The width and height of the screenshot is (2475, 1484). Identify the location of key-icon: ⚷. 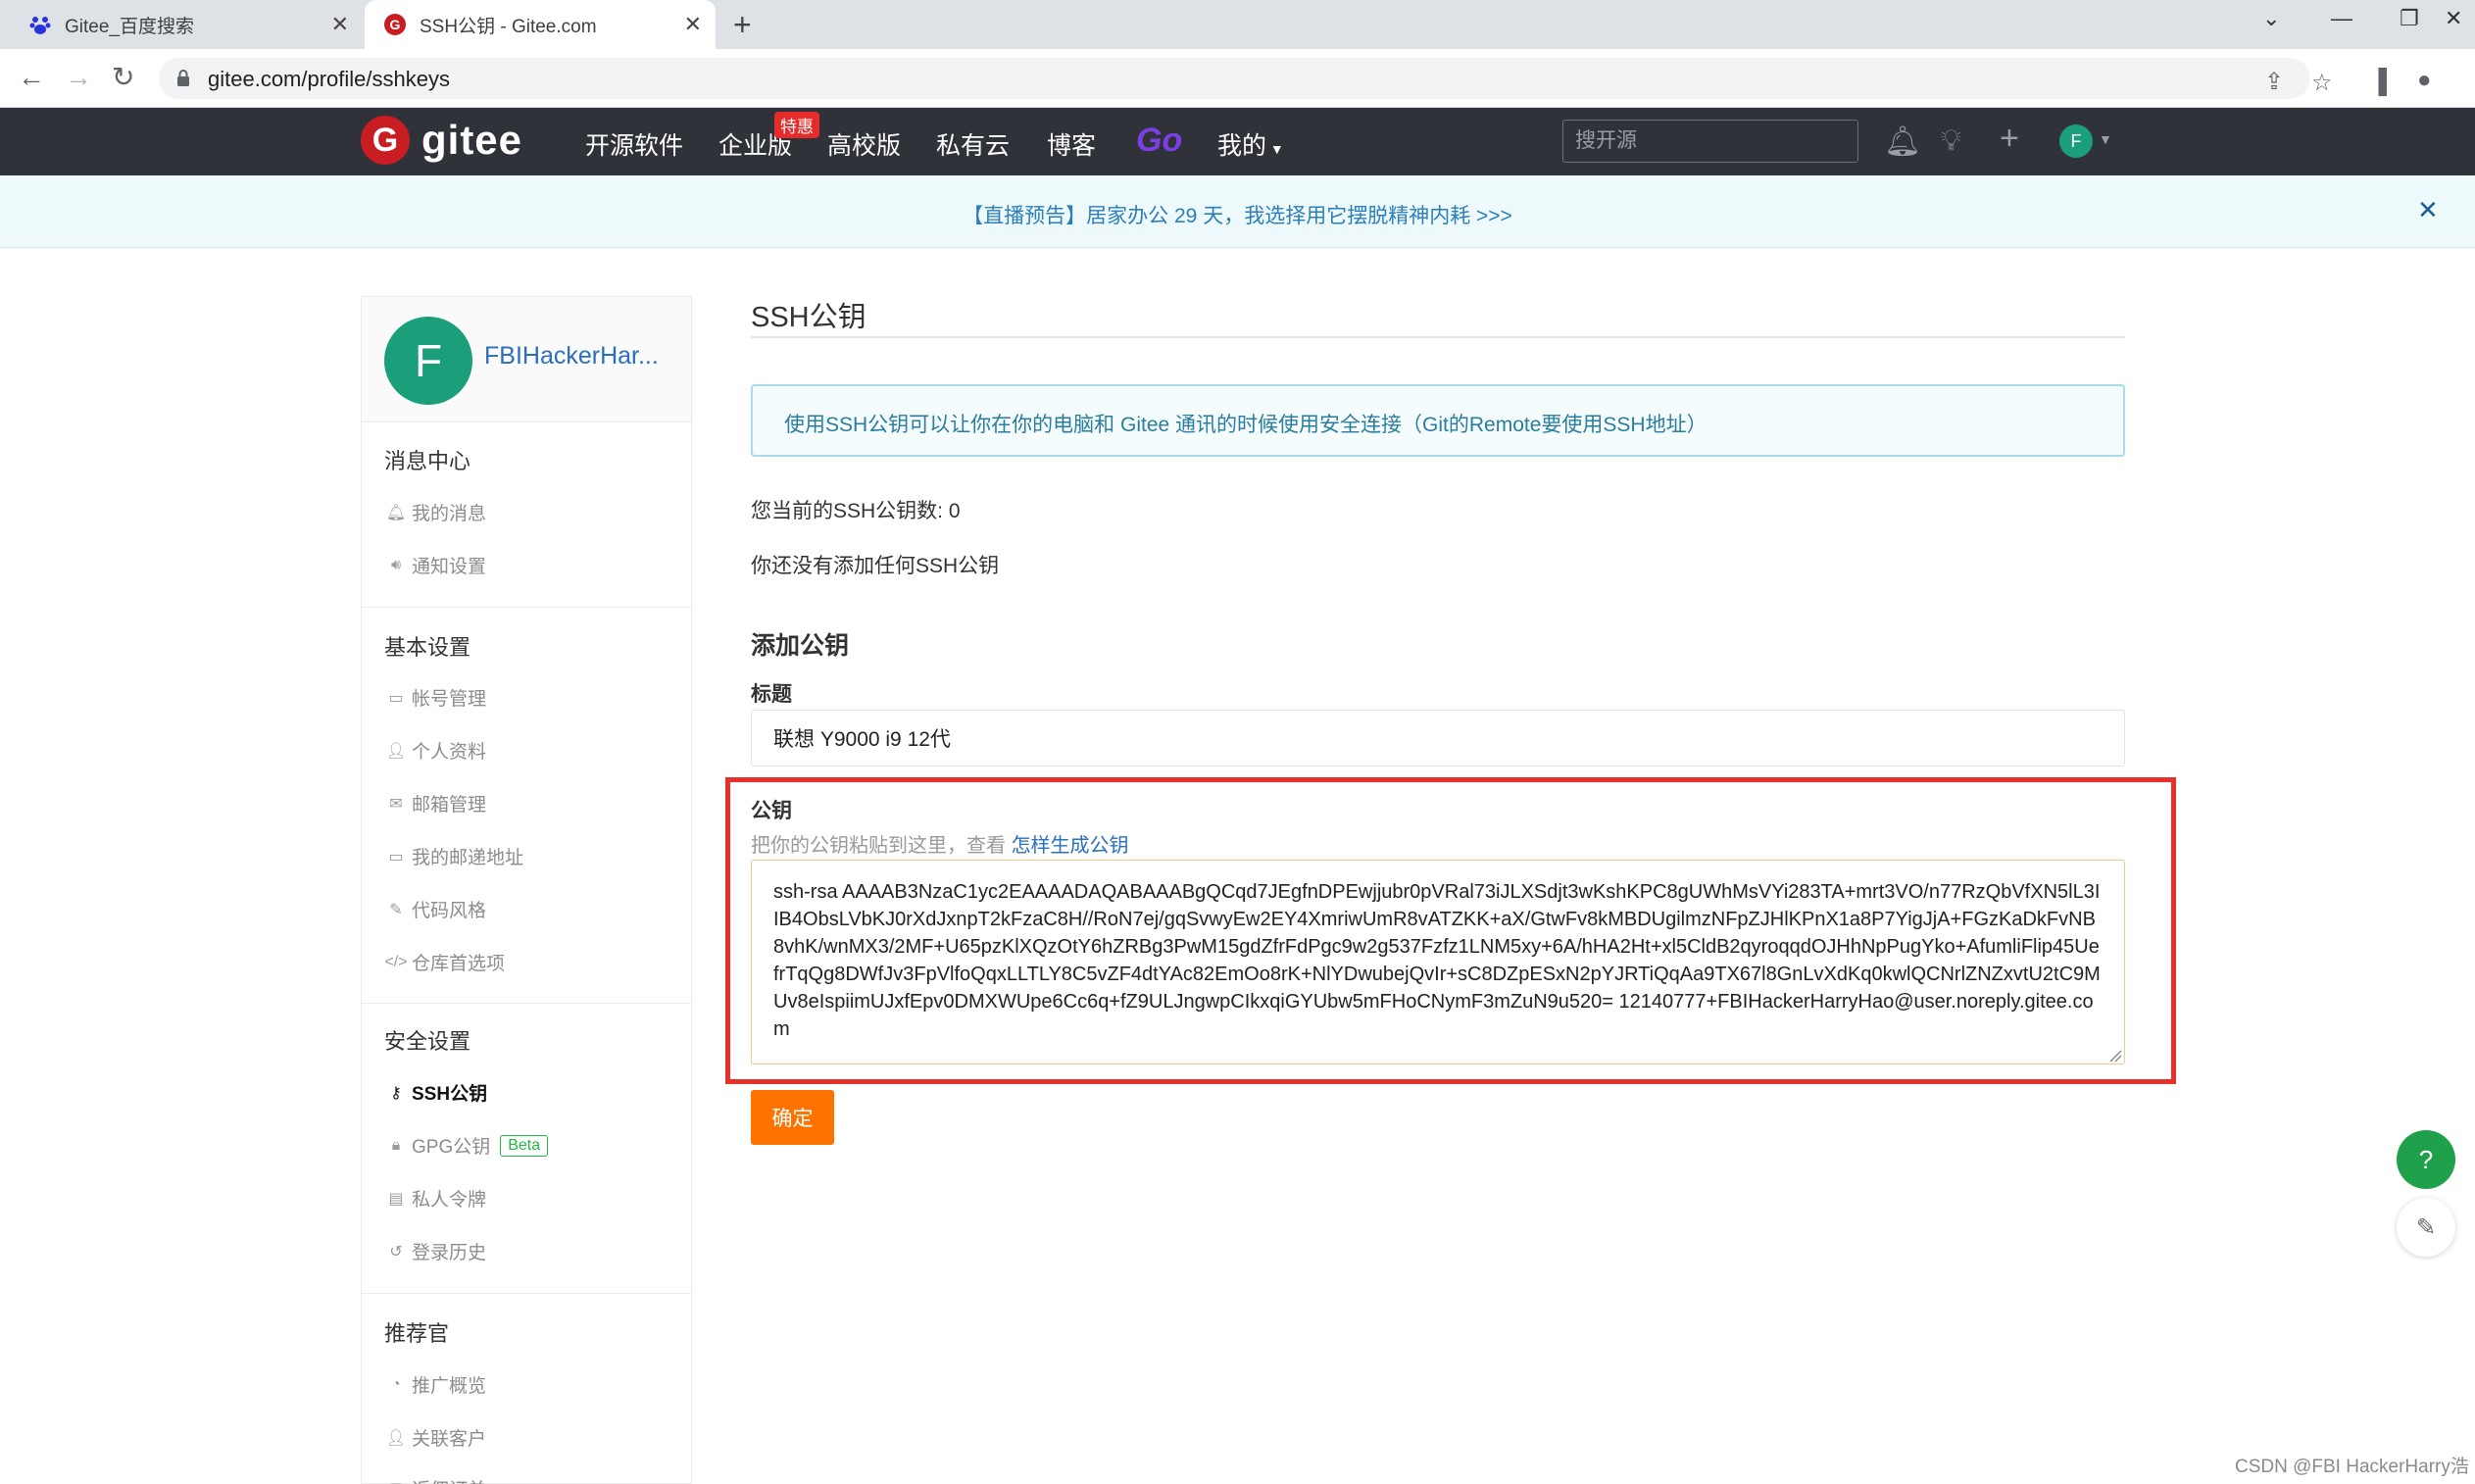
(396, 1093).